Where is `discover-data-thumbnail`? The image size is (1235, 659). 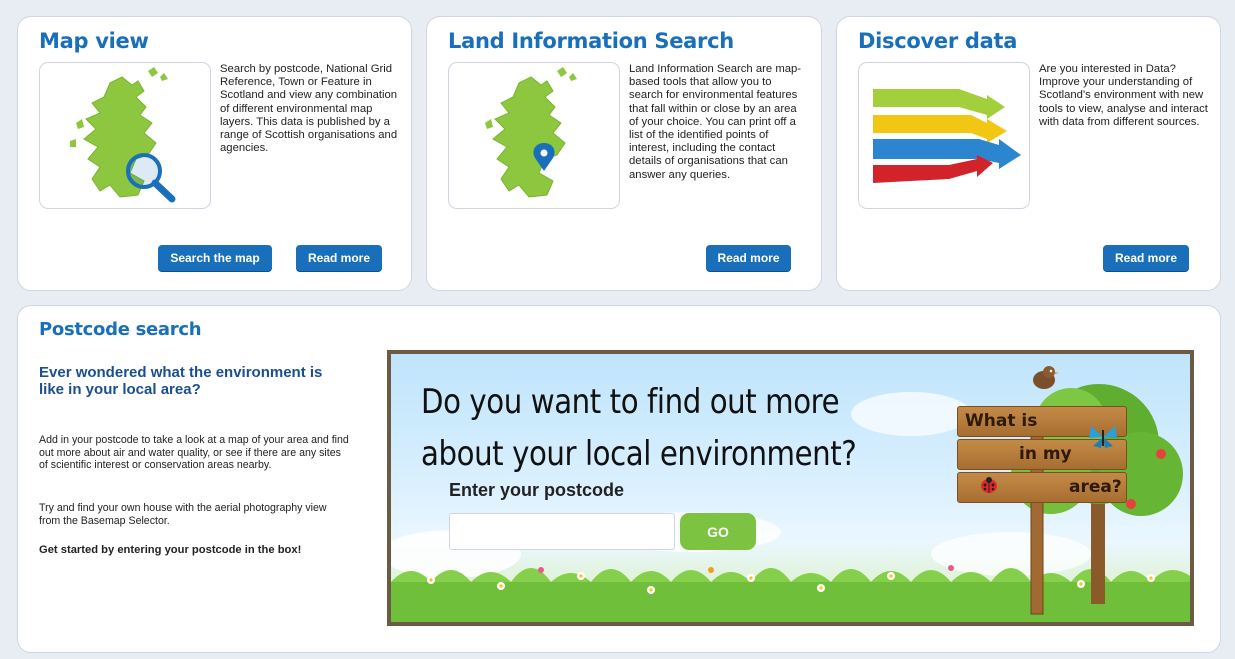 discover-data-thumbnail is located at coordinates (944, 135).